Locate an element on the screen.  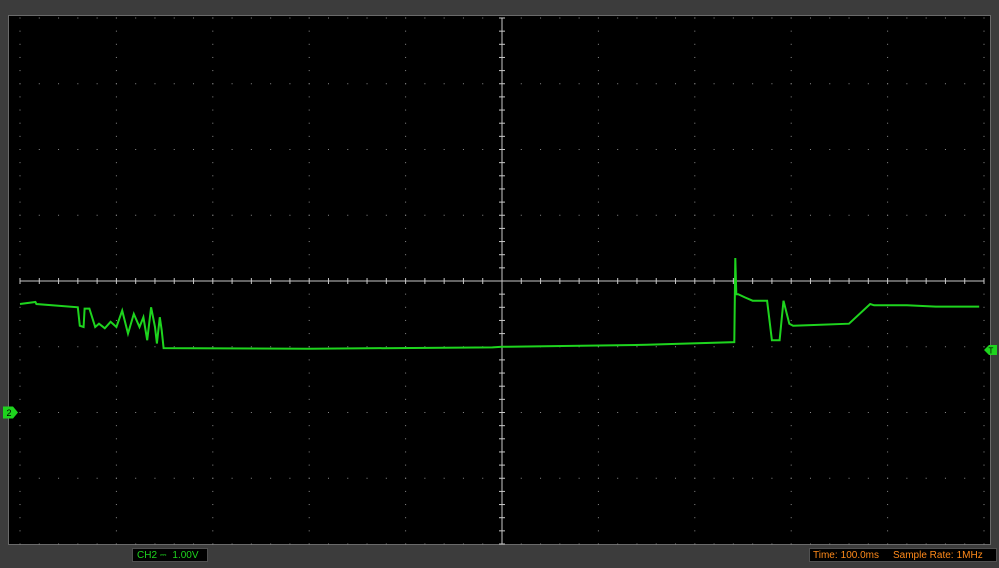
sample-rate-value: 1MHz is located at coordinates (969, 555).